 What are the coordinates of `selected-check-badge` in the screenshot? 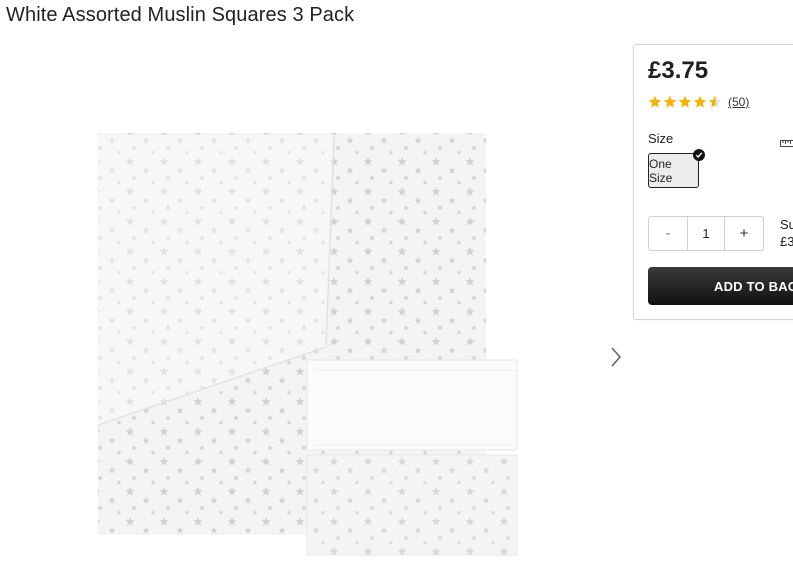 It's located at (699, 155).